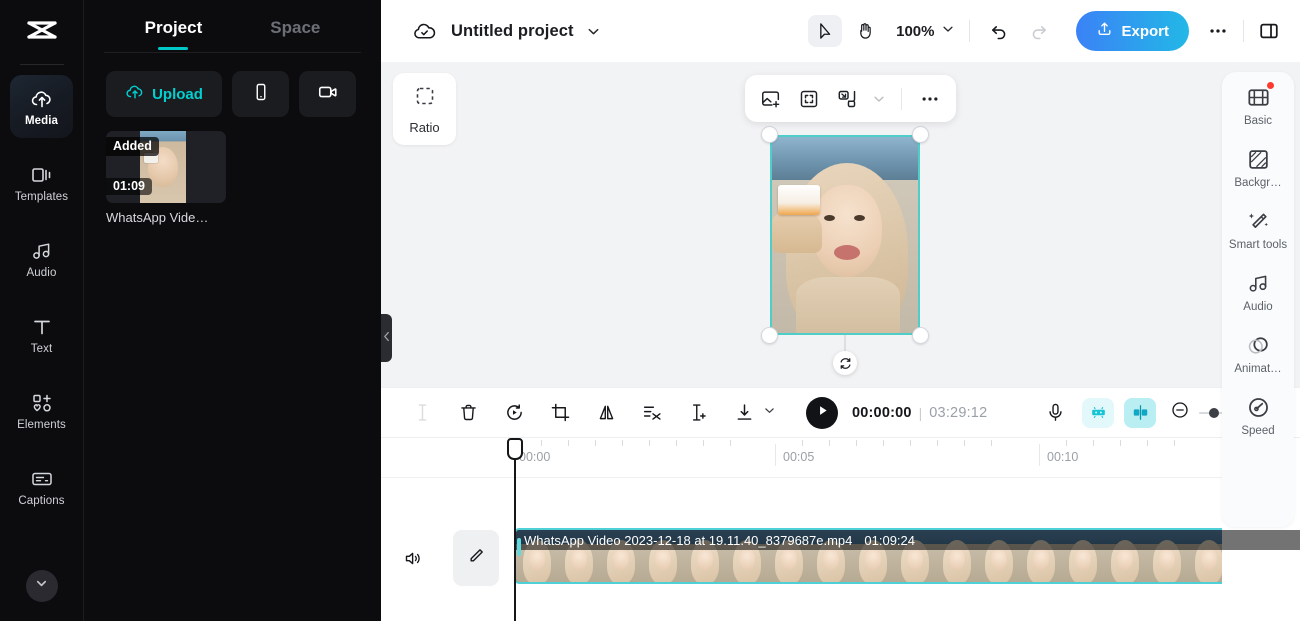  What do you see at coordinates (515, 449) in the screenshot?
I see `playhead-handle` at bounding box center [515, 449].